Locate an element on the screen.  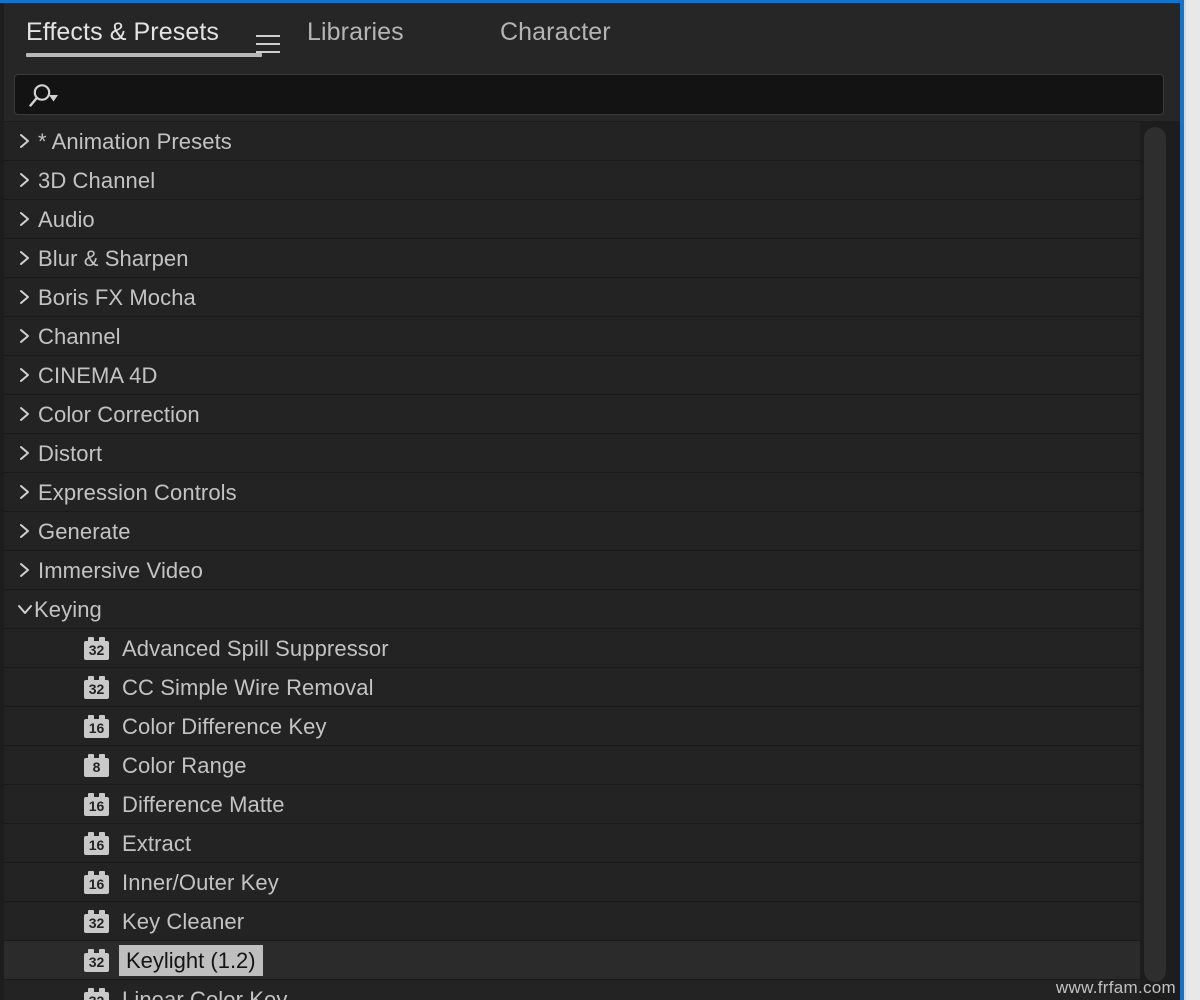
effect-name: Keylight (1.2) is located at coordinates (191, 960).